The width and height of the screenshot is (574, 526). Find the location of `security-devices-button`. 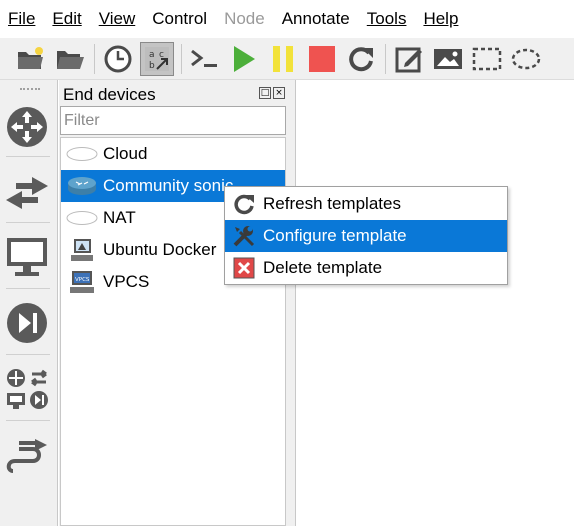

security-devices-button is located at coordinates (27, 323).